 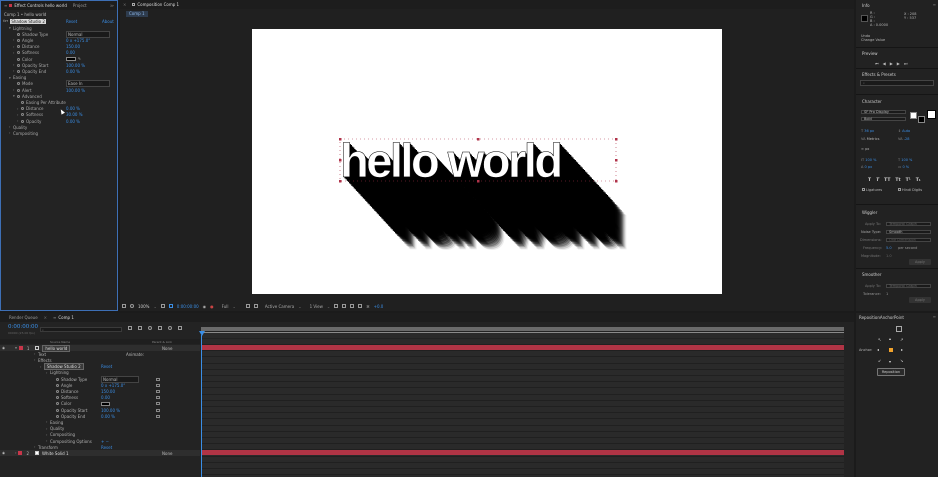 I want to click on effect-property-row: › Angle 0 x +175.0°, so click(x=59, y=40).